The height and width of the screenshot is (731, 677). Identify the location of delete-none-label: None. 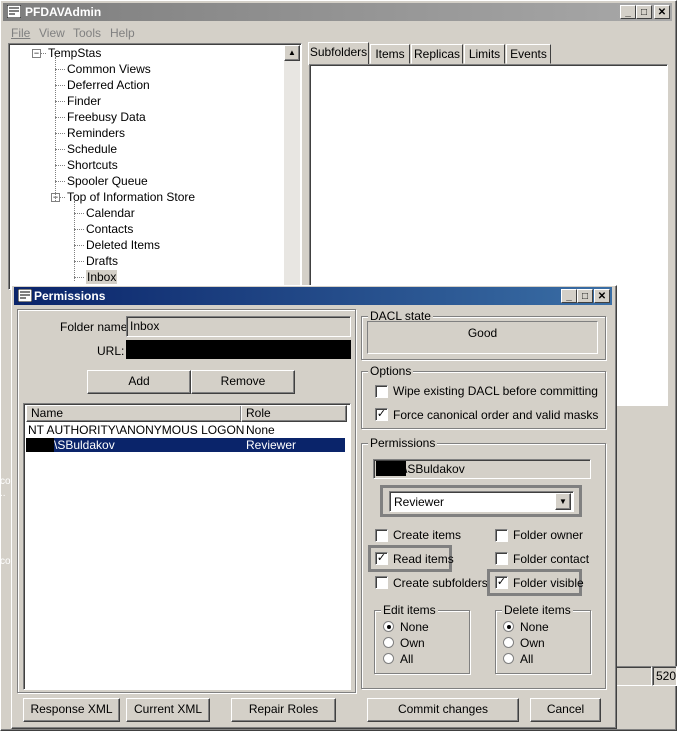
(534, 627).